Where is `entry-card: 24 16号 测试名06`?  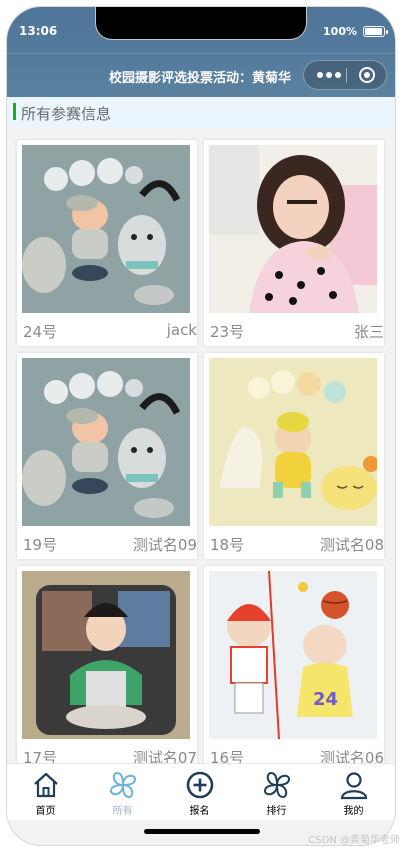 entry-card: 24 16号 测试名06 is located at coordinates (294, 669).